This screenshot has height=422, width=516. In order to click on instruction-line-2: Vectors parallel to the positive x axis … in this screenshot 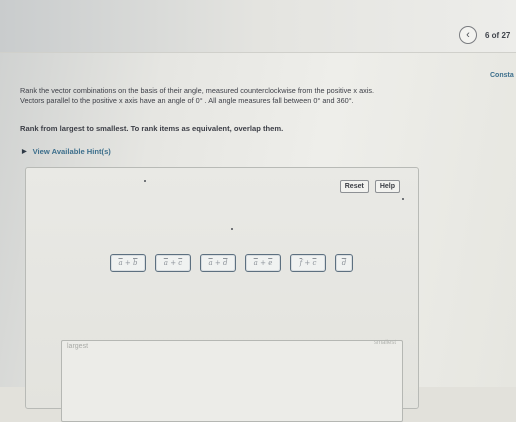, I will do `click(187, 100)`.